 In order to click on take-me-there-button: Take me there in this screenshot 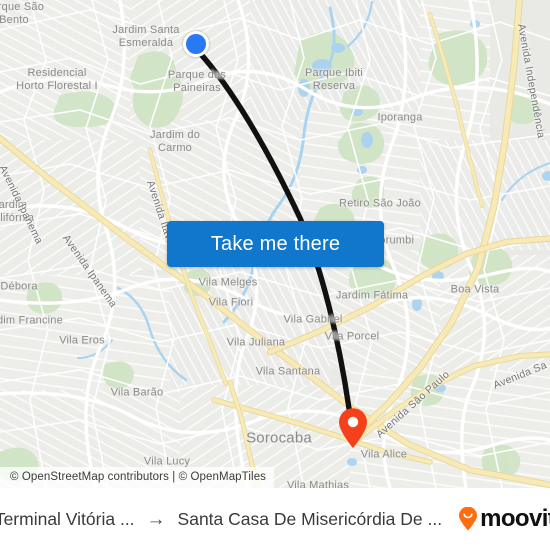, I will do `click(275, 244)`.